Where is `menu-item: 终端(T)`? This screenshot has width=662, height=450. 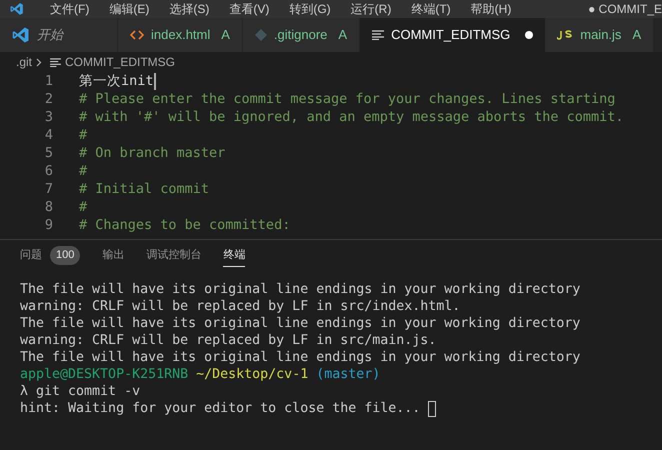 menu-item: 终端(T) is located at coordinates (431, 9).